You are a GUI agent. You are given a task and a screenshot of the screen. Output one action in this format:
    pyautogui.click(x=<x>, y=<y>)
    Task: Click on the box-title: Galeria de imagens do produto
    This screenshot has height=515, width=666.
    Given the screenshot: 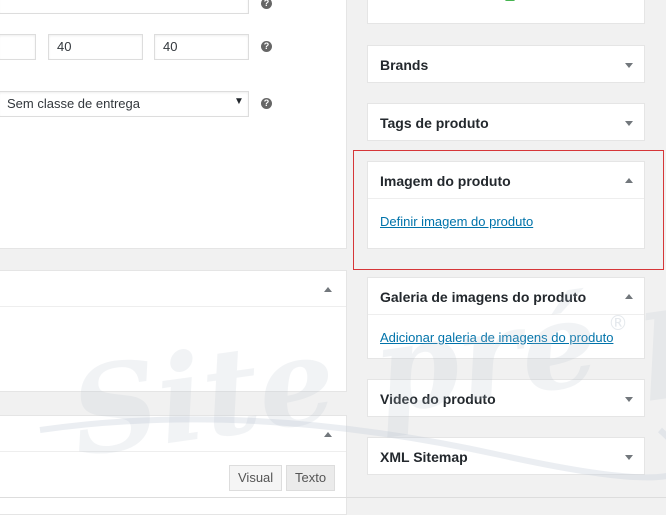 What is the action you would take?
    pyautogui.click(x=483, y=297)
    